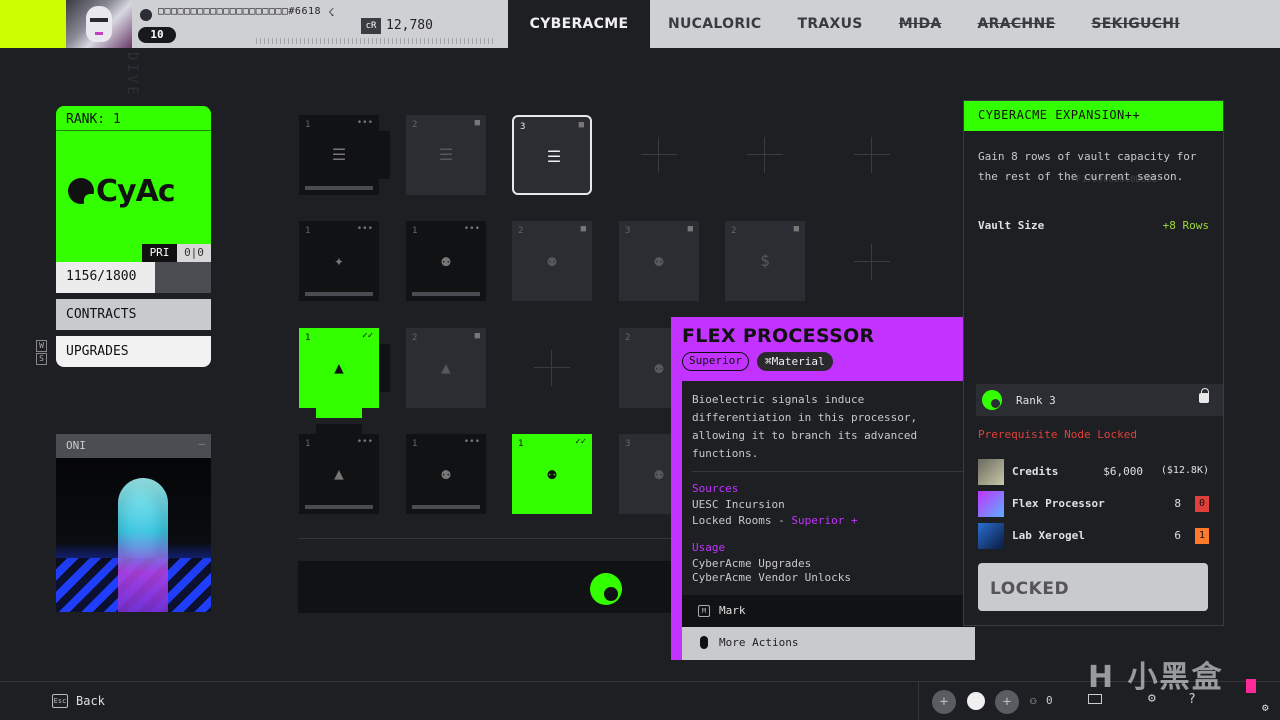 This screenshot has width=1280, height=720. What do you see at coordinates (201, 443) in the screenshot?
I see `contact-menu-icon: —` at bounding box center [201, 443].